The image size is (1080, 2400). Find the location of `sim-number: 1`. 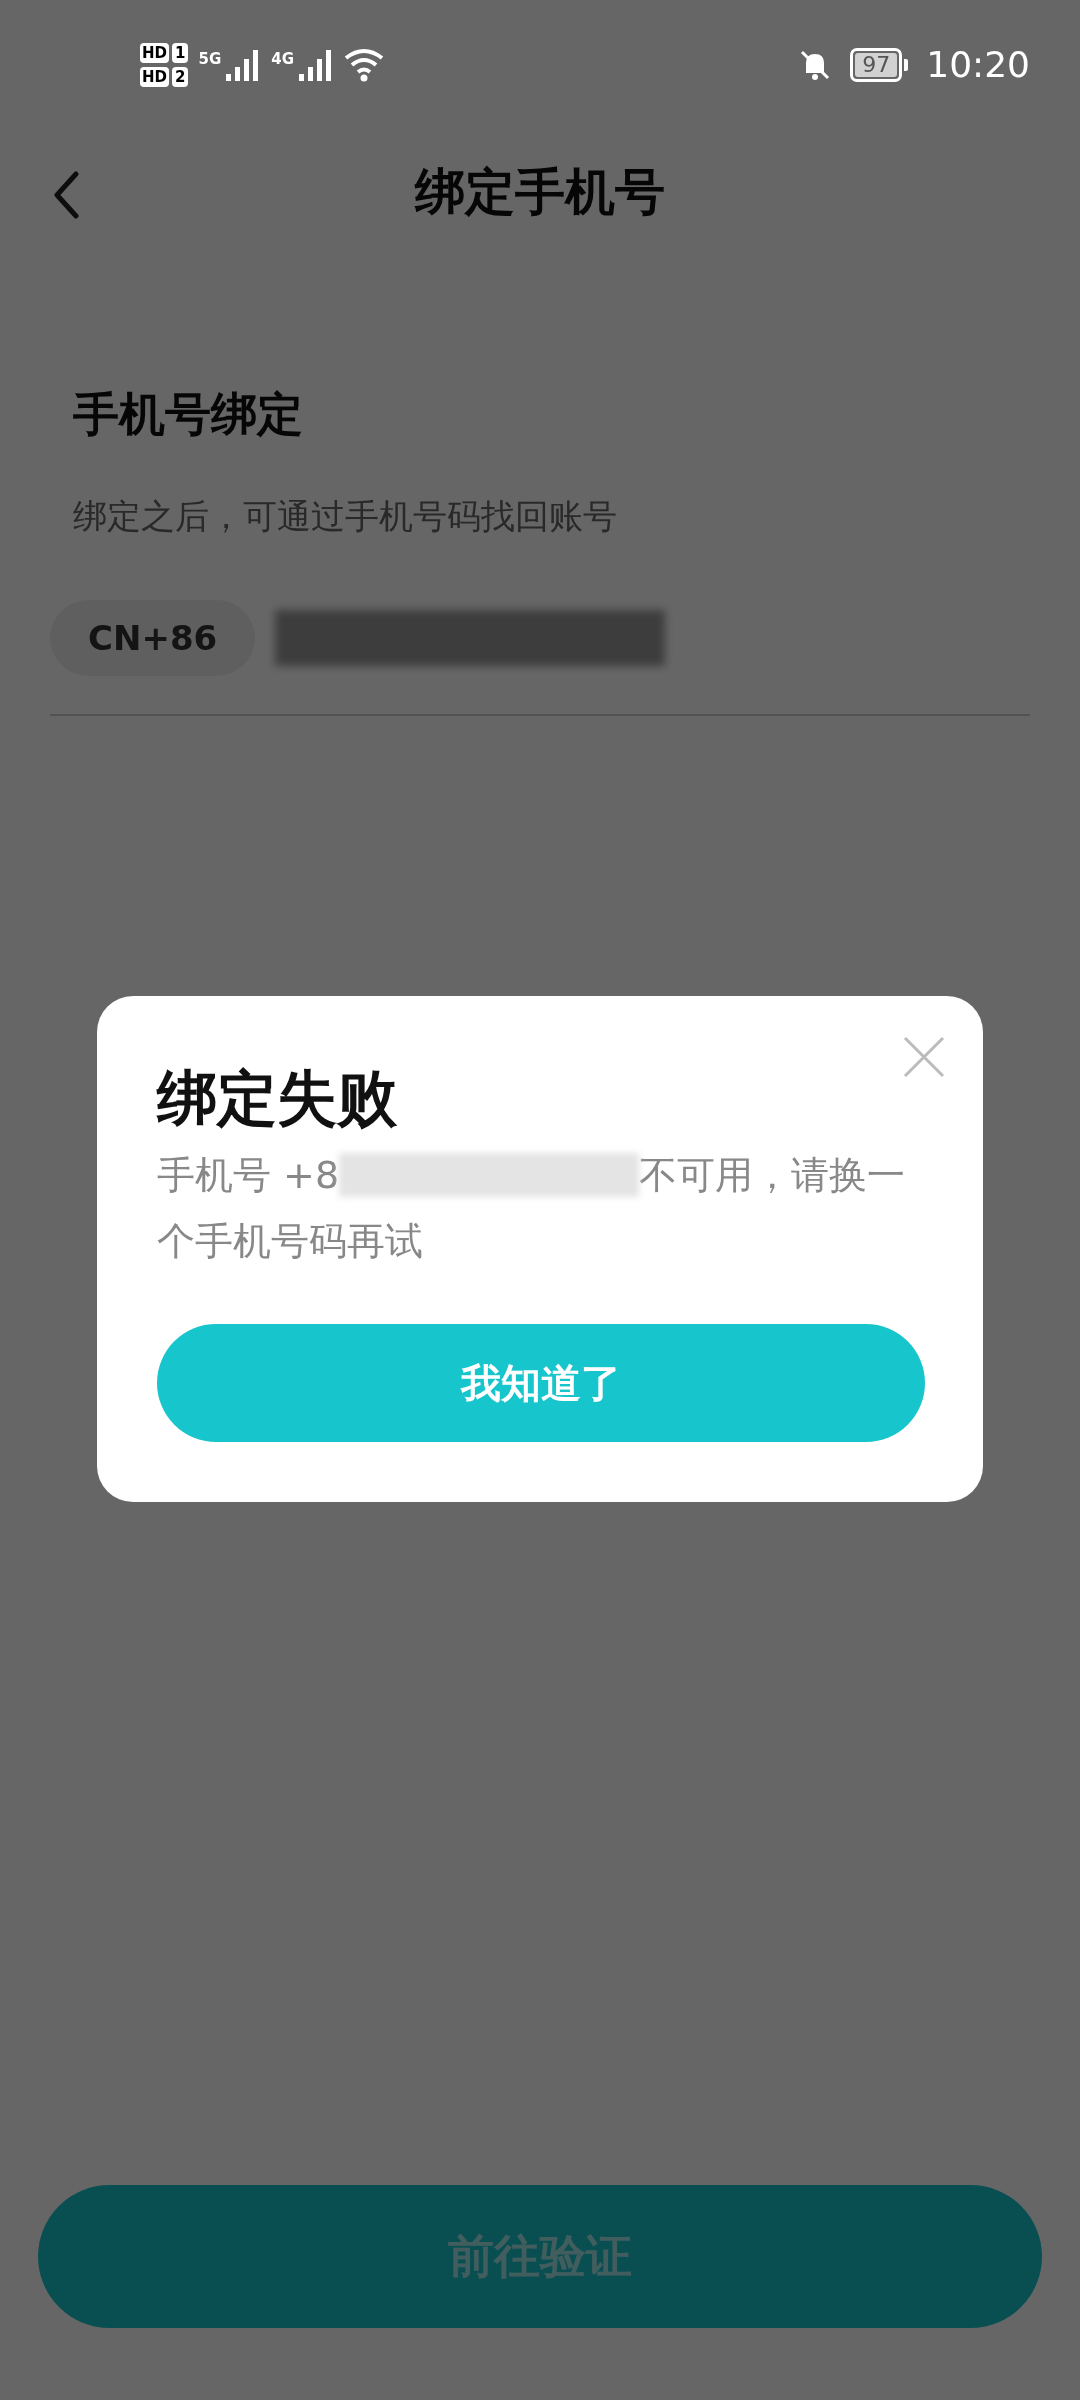

sim-number: 1 is located at coordinates (180, 53).